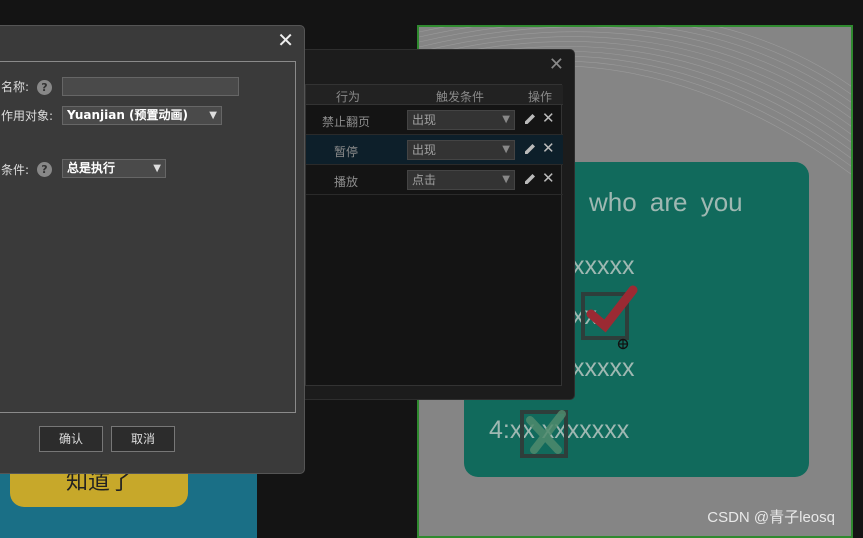 The height and width of the screenshot is (538, 863). What do you see at coordinates (345, 122) in the screenshot?
I see `row-action: 禁止翻页` at bounding box center [345, 122].